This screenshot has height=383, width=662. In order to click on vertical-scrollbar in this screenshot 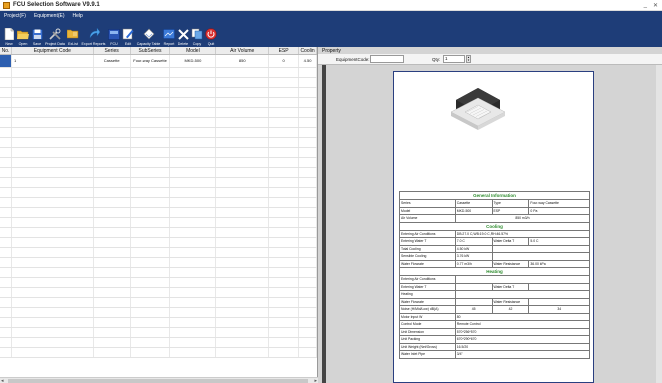, I will do `click(659, 224)`.